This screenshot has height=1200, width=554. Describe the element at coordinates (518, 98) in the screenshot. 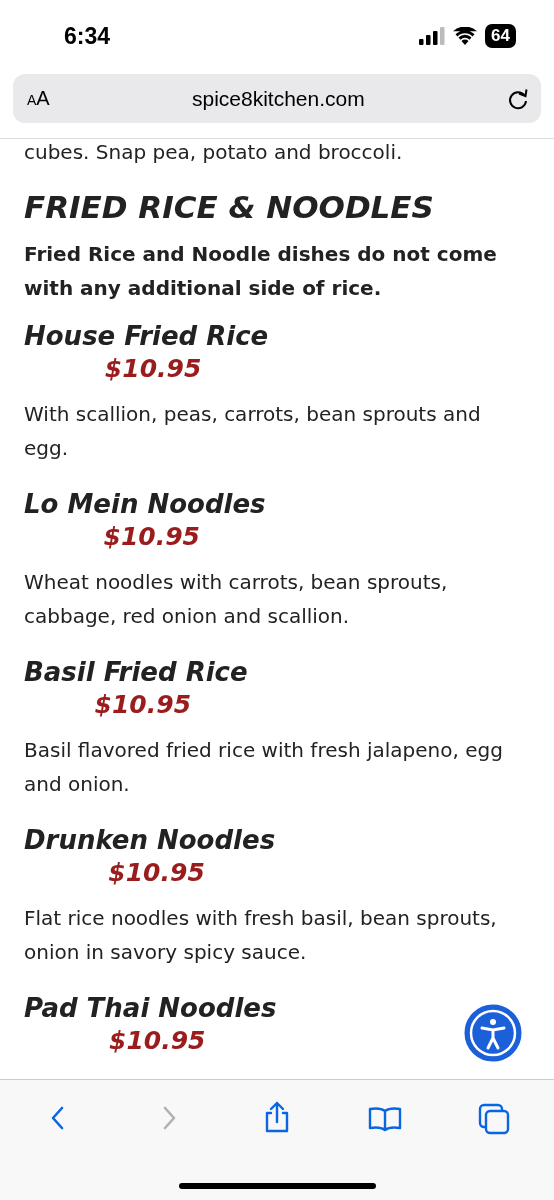

I see `reload-icon` at that location.